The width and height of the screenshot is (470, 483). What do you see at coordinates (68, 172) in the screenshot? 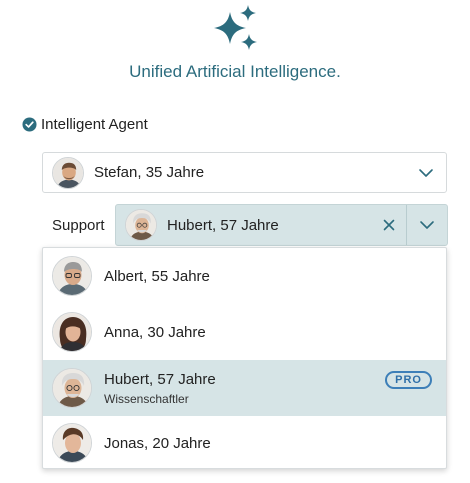
I see `avatar-stefan` at bounding box center [68, 172].